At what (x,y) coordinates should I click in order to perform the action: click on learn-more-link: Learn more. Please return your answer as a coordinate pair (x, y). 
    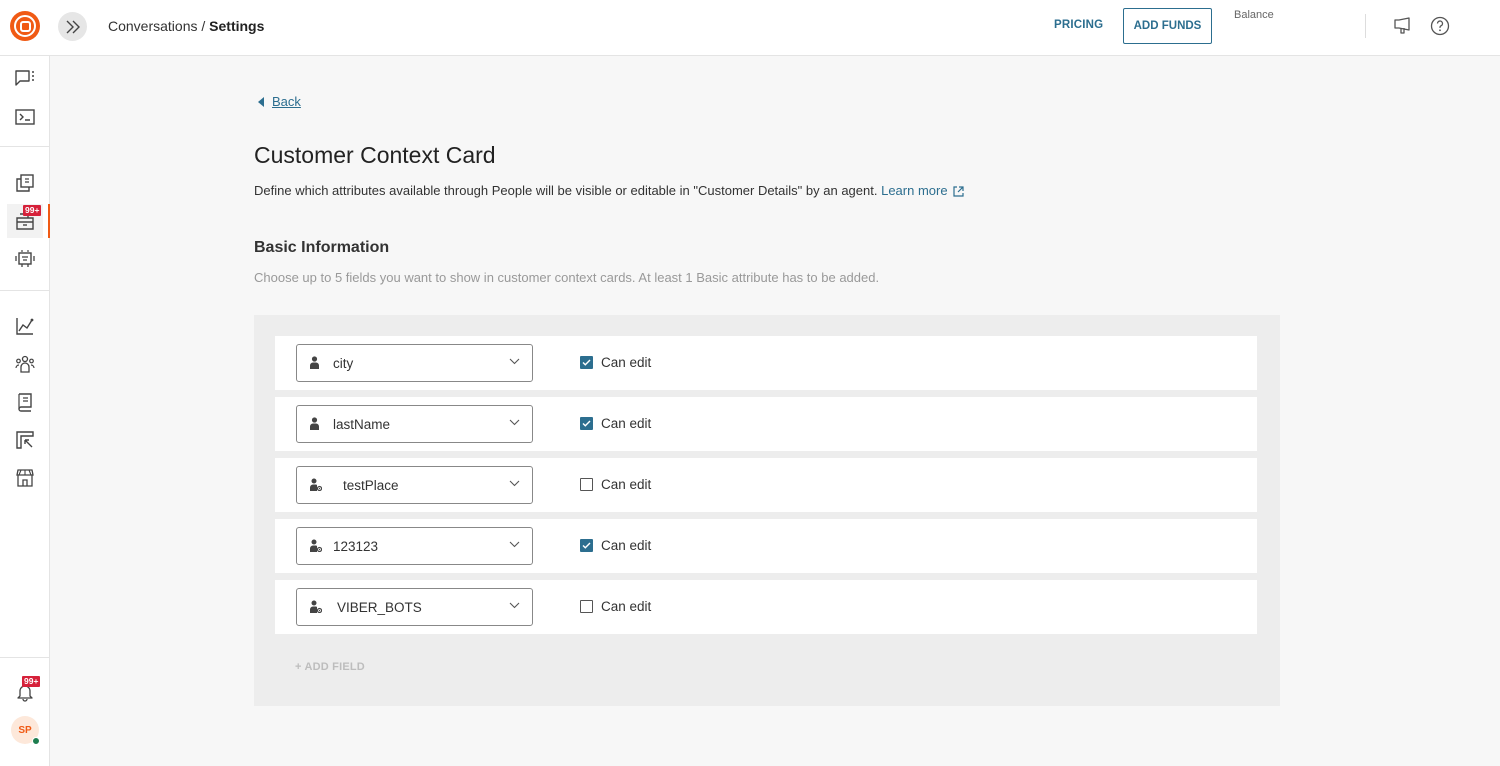
    Looking at the image, I should click on (922, 190).